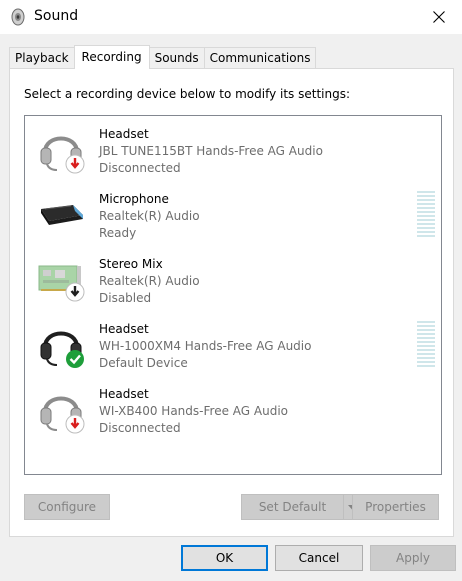 Image resolution: width=462 pixels, height=581 pixels. I want to click on cancel-button: Cancel, so click(319, 558).